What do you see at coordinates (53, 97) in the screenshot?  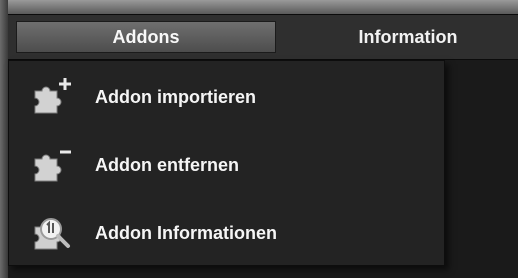 I see `puzzle-add-icon` at bounding box center [53, 97].